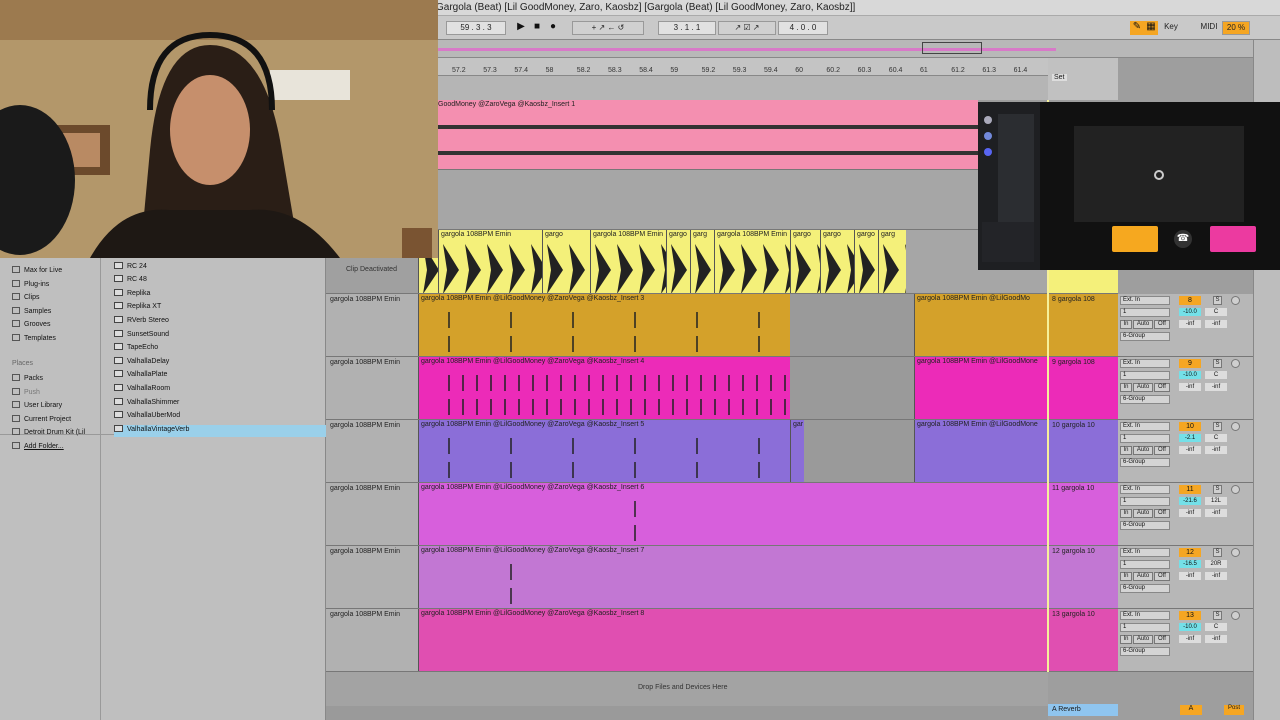 This screenshot has width=1280, height=720. Describe the element at coordinates (146, 403) in the screenshot. I see `plugin-item: ValhallaShimmer` at that location.